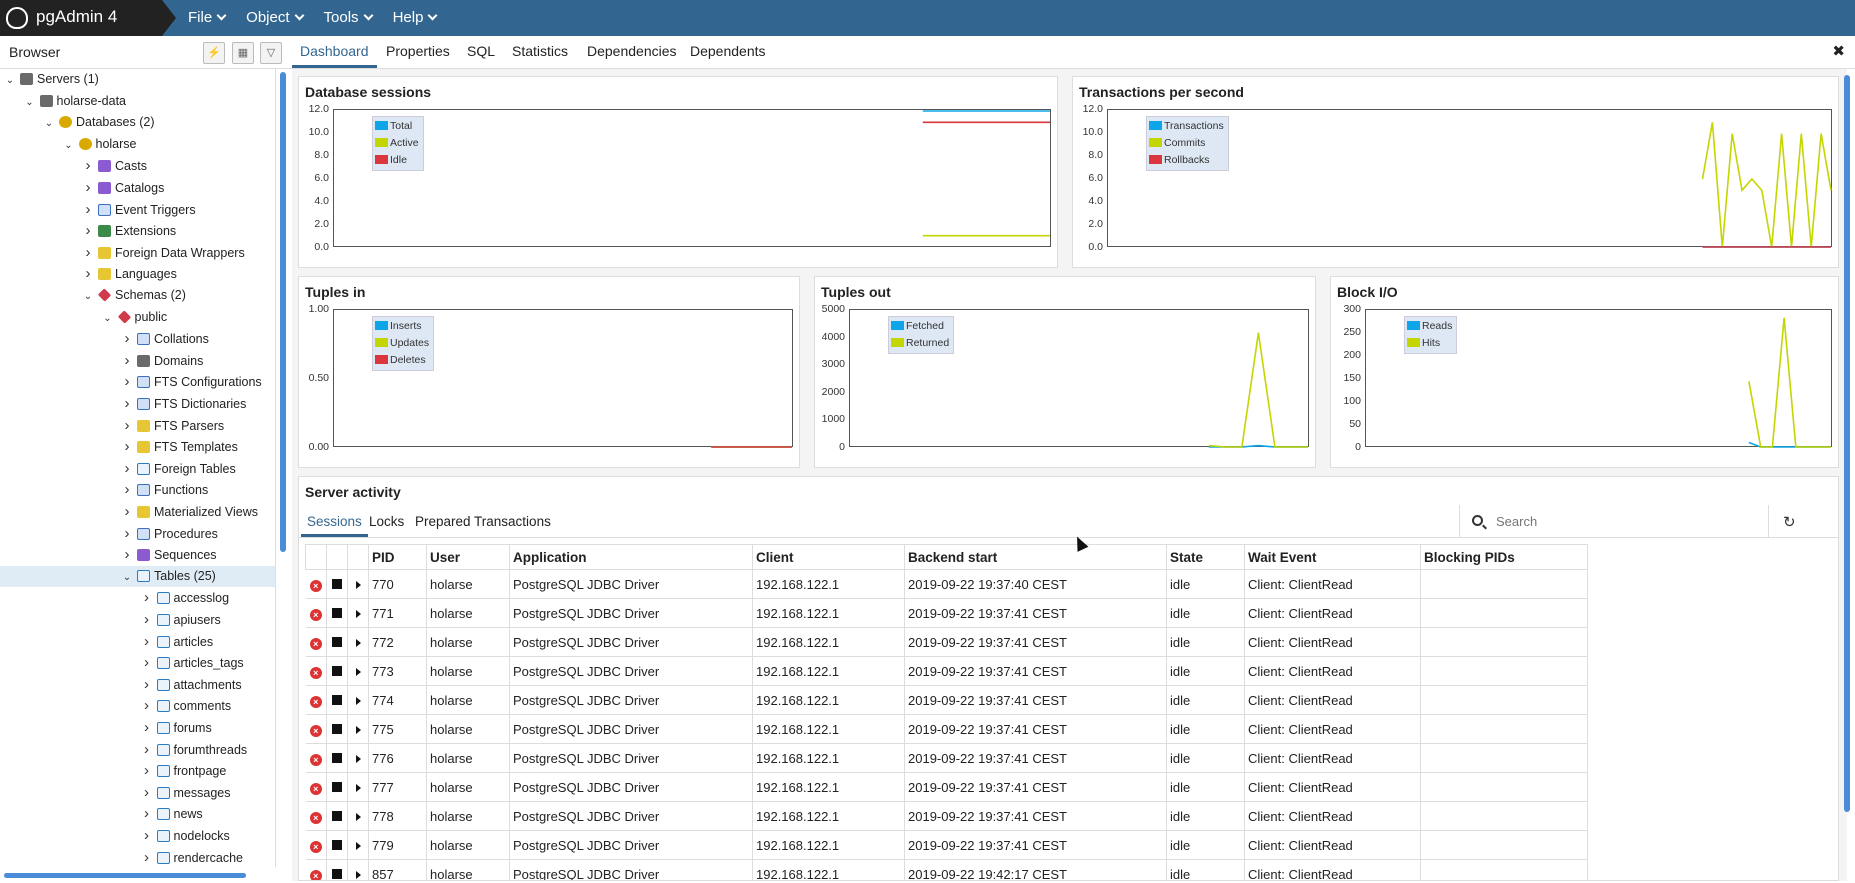 Image resolution: width=1855 pixels, height=883 pixels. Describe the element at coordinates (334, 55) in the screenshot. I see `tab-dashboard: Dashboard` at that location.